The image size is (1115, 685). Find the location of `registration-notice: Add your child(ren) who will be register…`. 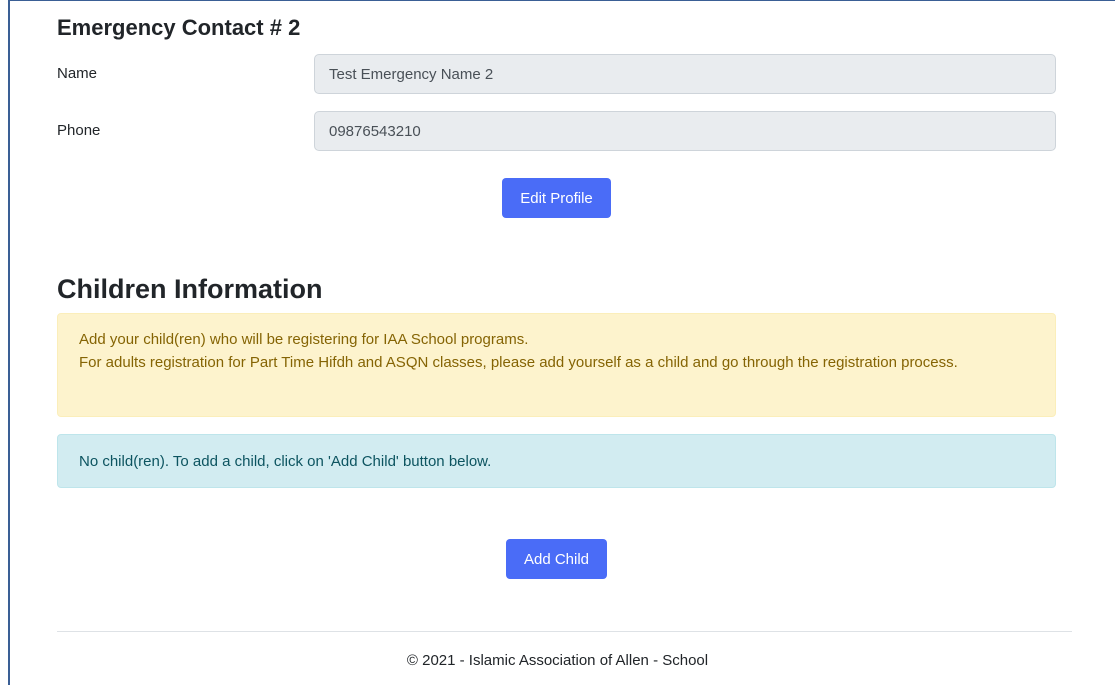

registration-notice: Add your child(ren) who will be register… is located at coordinates (556, 365).